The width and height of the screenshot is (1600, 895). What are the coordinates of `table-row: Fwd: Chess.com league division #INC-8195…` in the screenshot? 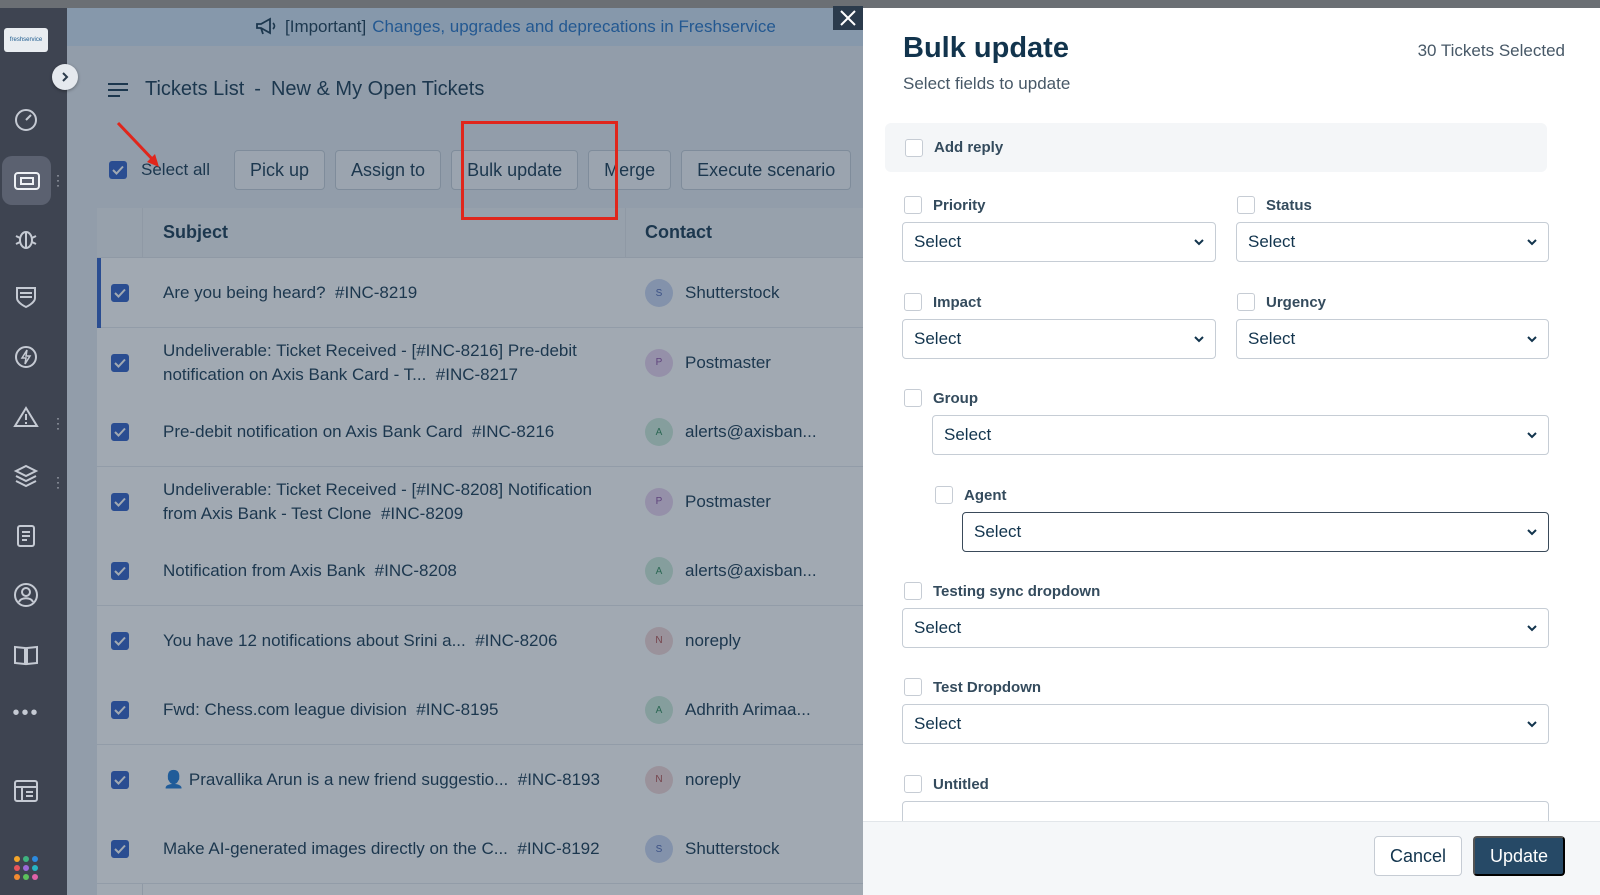 It's located at (482, 710).